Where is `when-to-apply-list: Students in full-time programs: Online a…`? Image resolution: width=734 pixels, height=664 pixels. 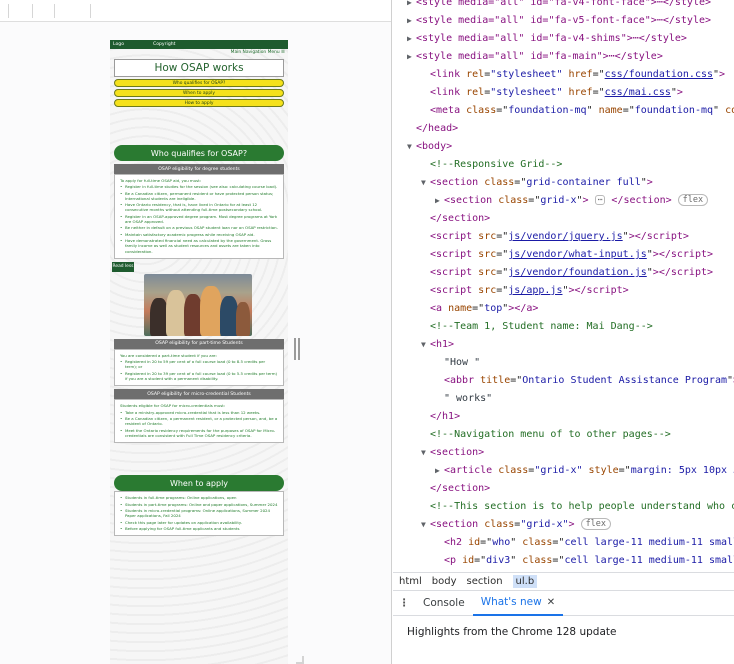 when-to-apply-list: Students in full-time programs: Online a… is located at coordinates (199, 514).